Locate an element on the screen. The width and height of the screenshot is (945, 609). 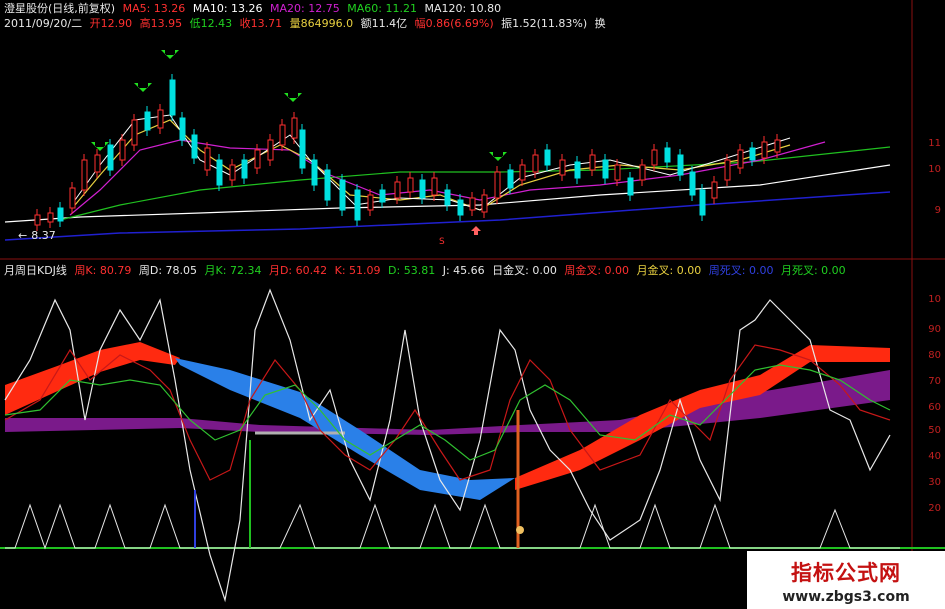
price-axis-tick: 10 is located at coordinates (934, 169).